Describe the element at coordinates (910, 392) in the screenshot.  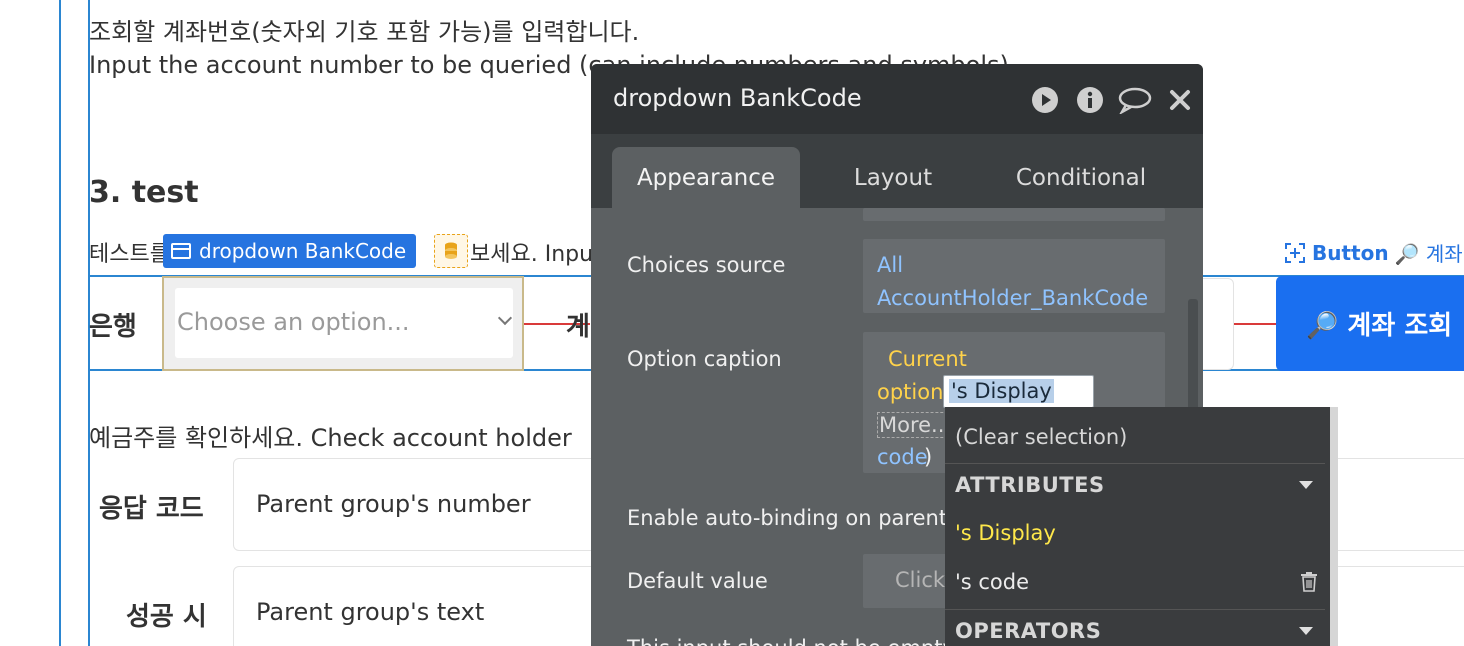
I see `caption-option: option` at that location.